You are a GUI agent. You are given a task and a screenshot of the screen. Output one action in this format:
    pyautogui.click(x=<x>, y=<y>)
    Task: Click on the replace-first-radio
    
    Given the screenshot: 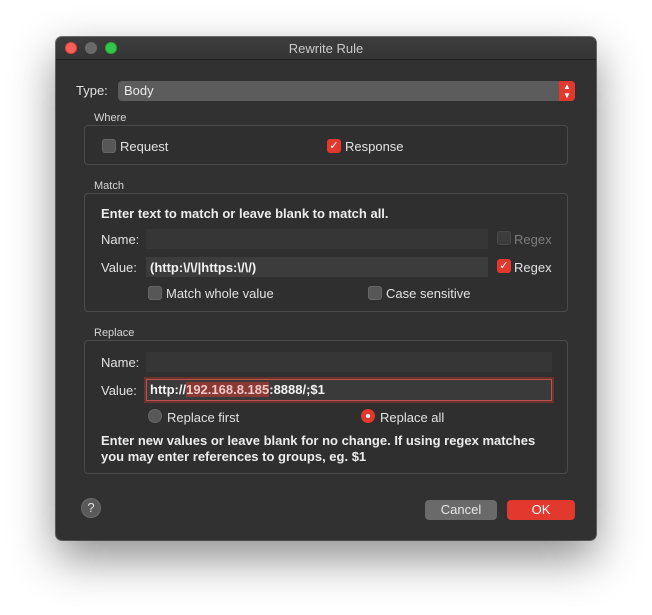 What is the action you would take?
    pyautogui.click(x=155, y=416)
    